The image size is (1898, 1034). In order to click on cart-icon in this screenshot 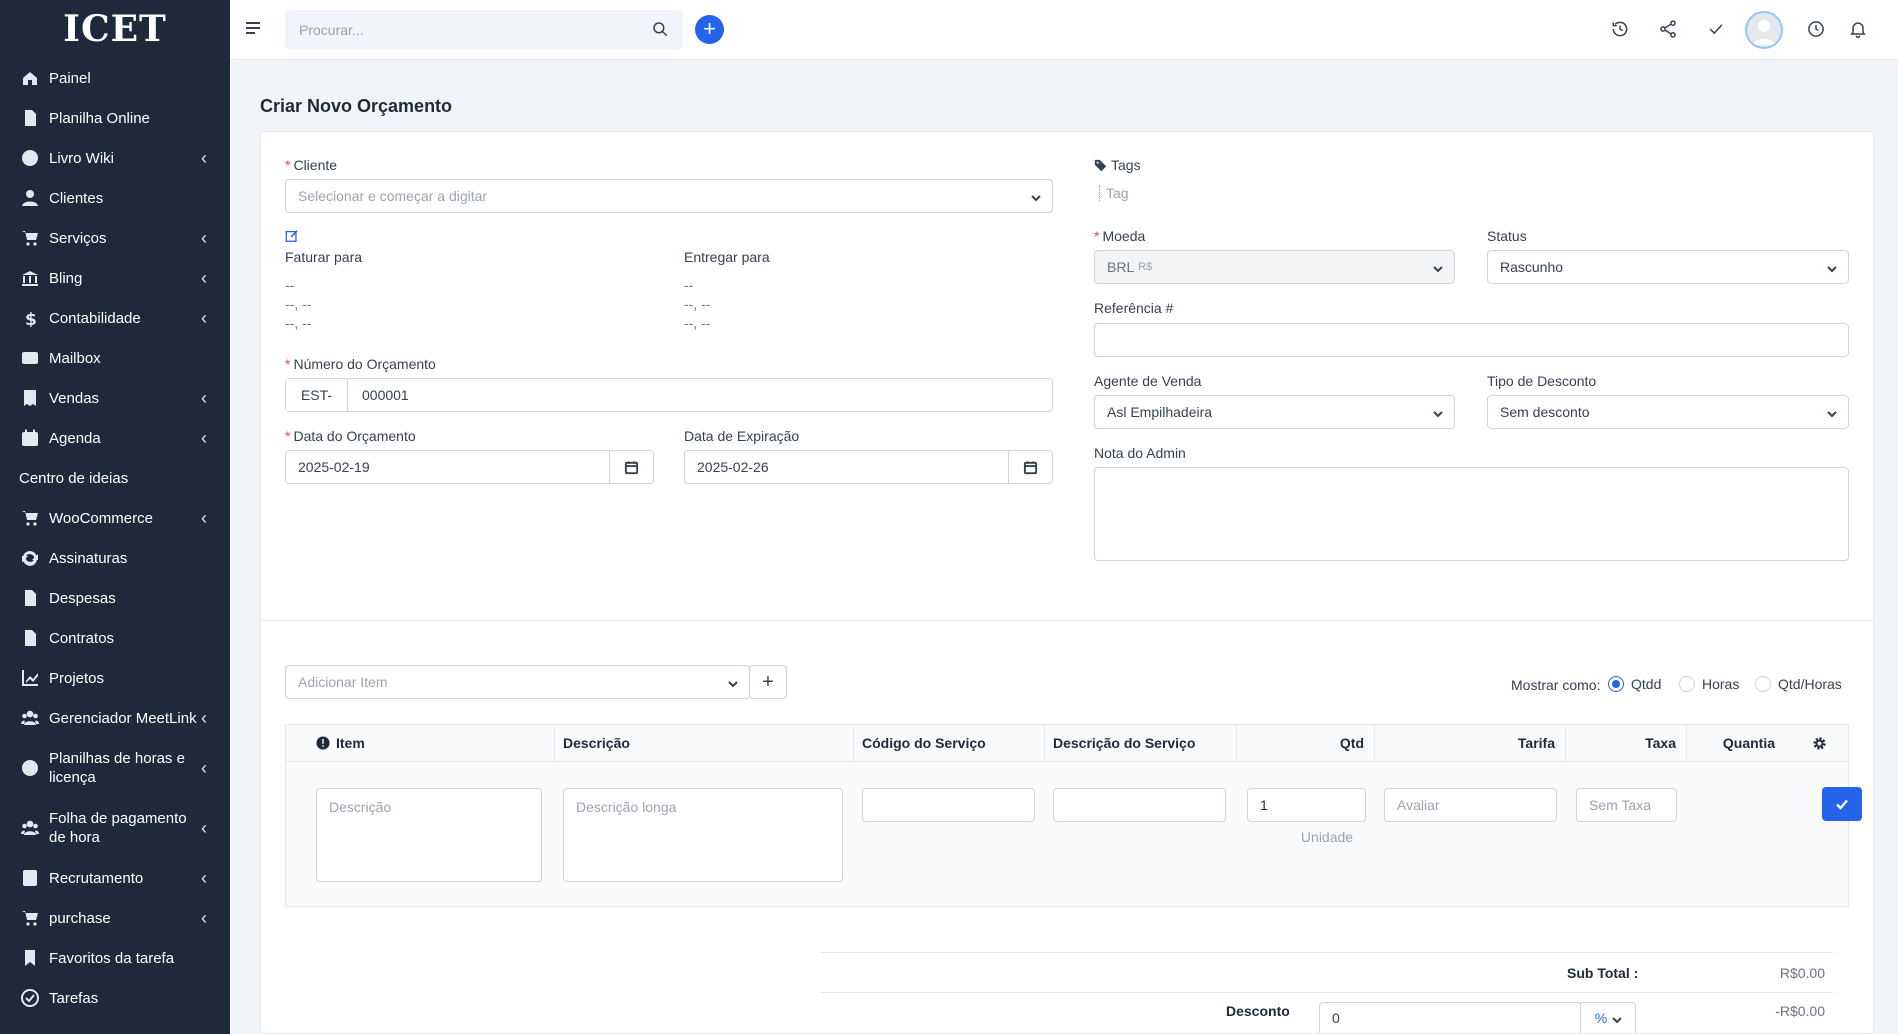, I will do `click(30, 238)`.